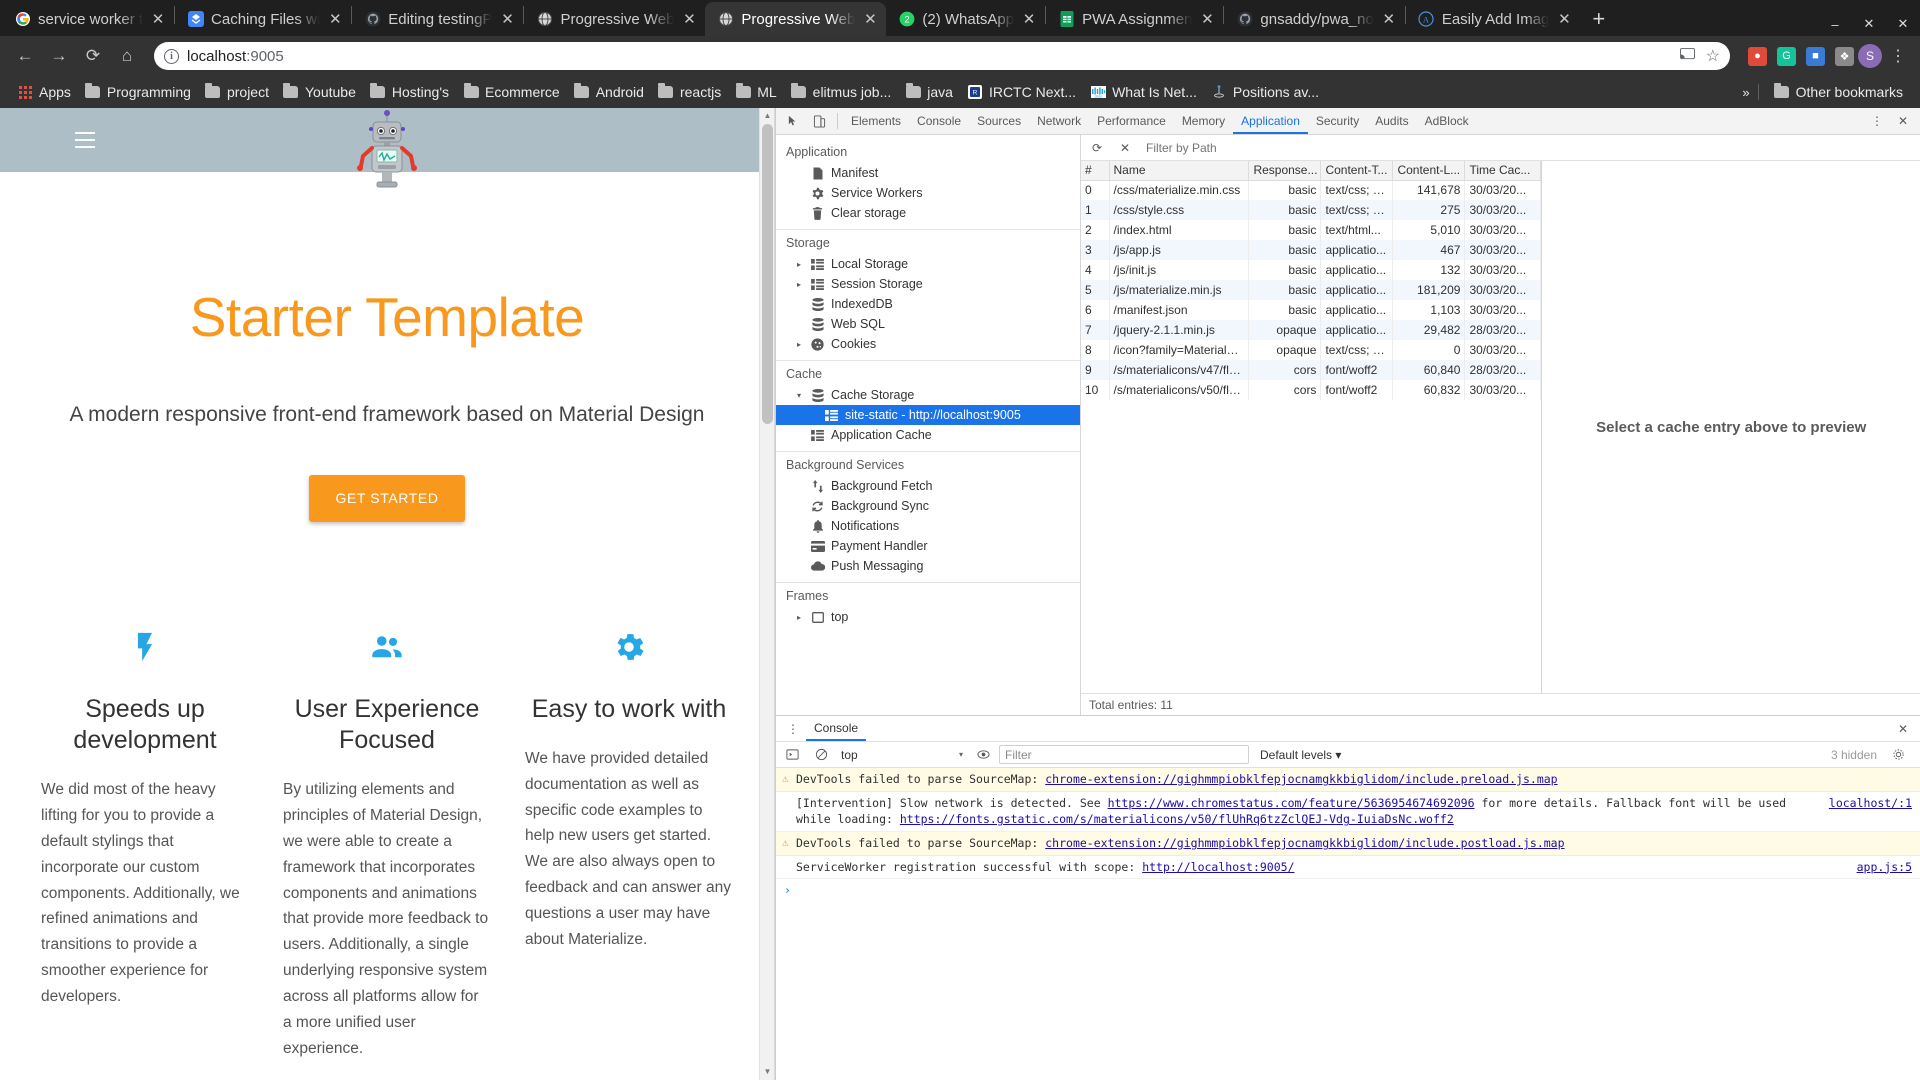  What do you see at coordinates (965, 19) in the screenshot?
I see `browser-tab: 2 (2) WhatsApp ✕` at bounding box center [965, 19].